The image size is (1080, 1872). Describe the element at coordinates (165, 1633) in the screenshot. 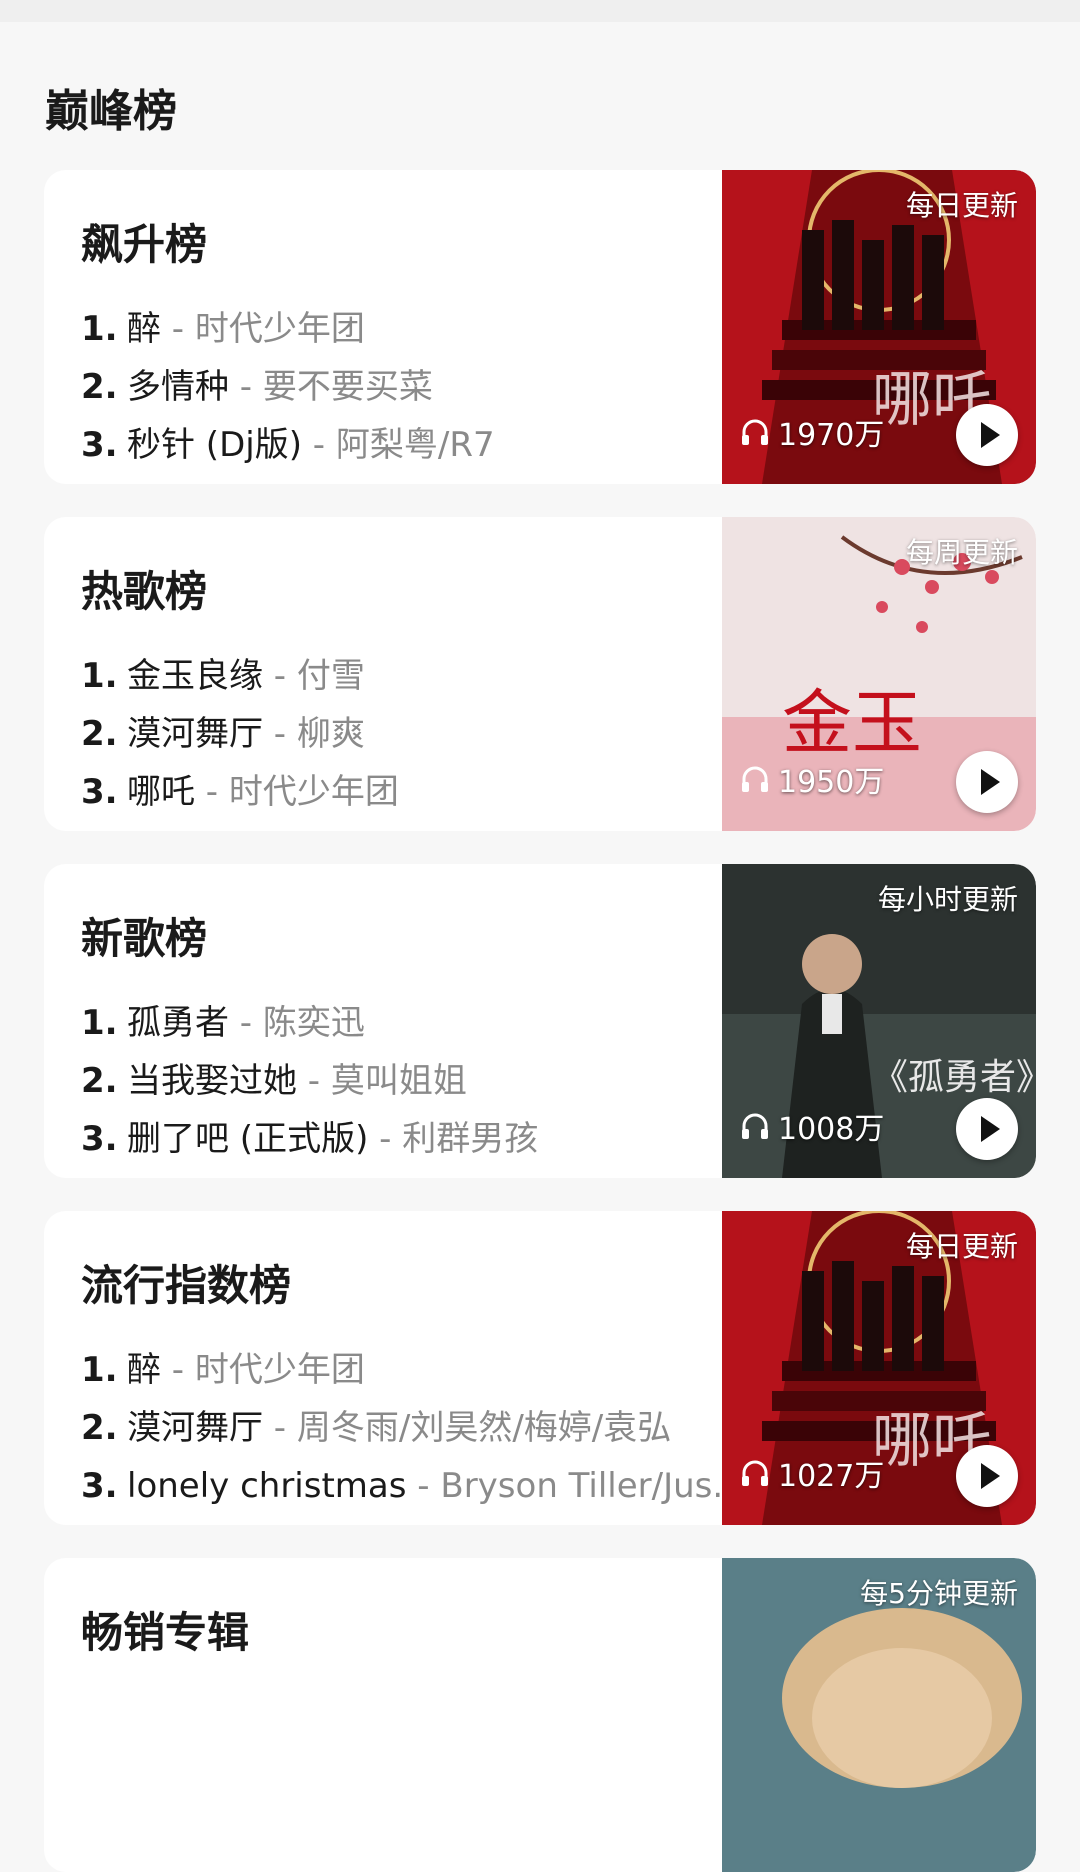

I see `chart-title: 畅销专辑` at that location.